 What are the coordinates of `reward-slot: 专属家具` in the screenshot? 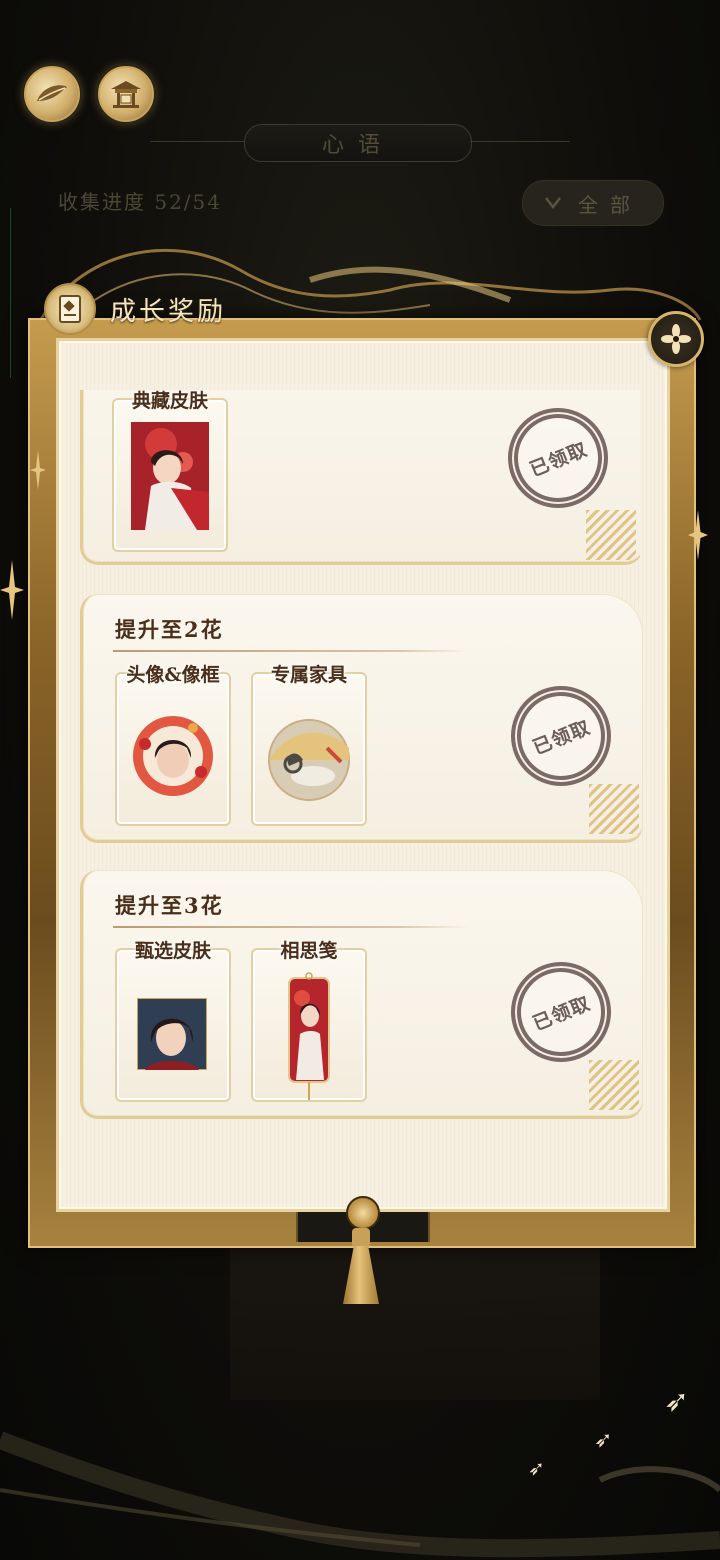 It's located at (309, 745).